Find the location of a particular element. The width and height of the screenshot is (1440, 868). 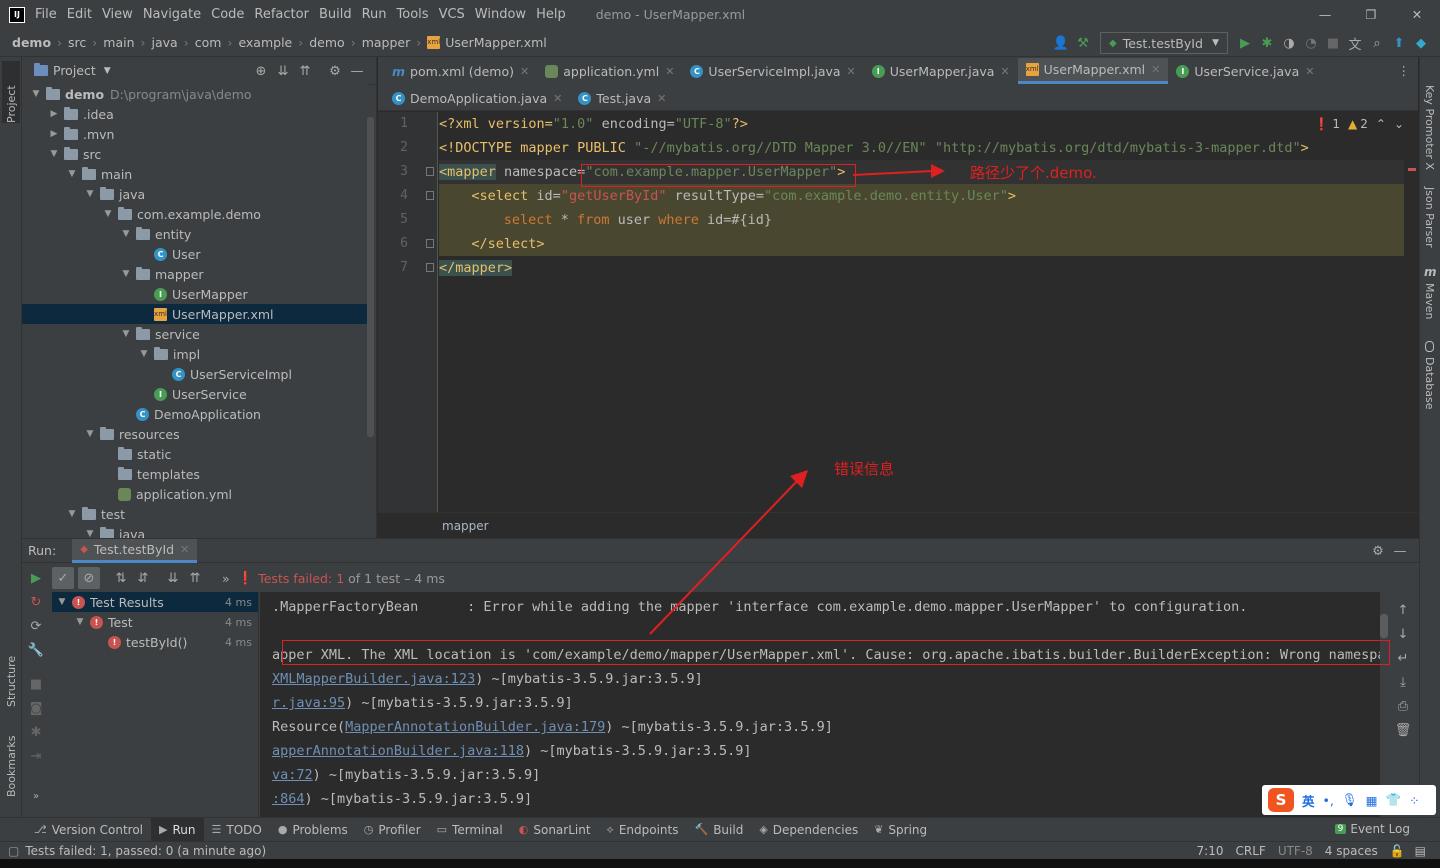

update-icon: ⬆ is located at coordinates (1399, 43).